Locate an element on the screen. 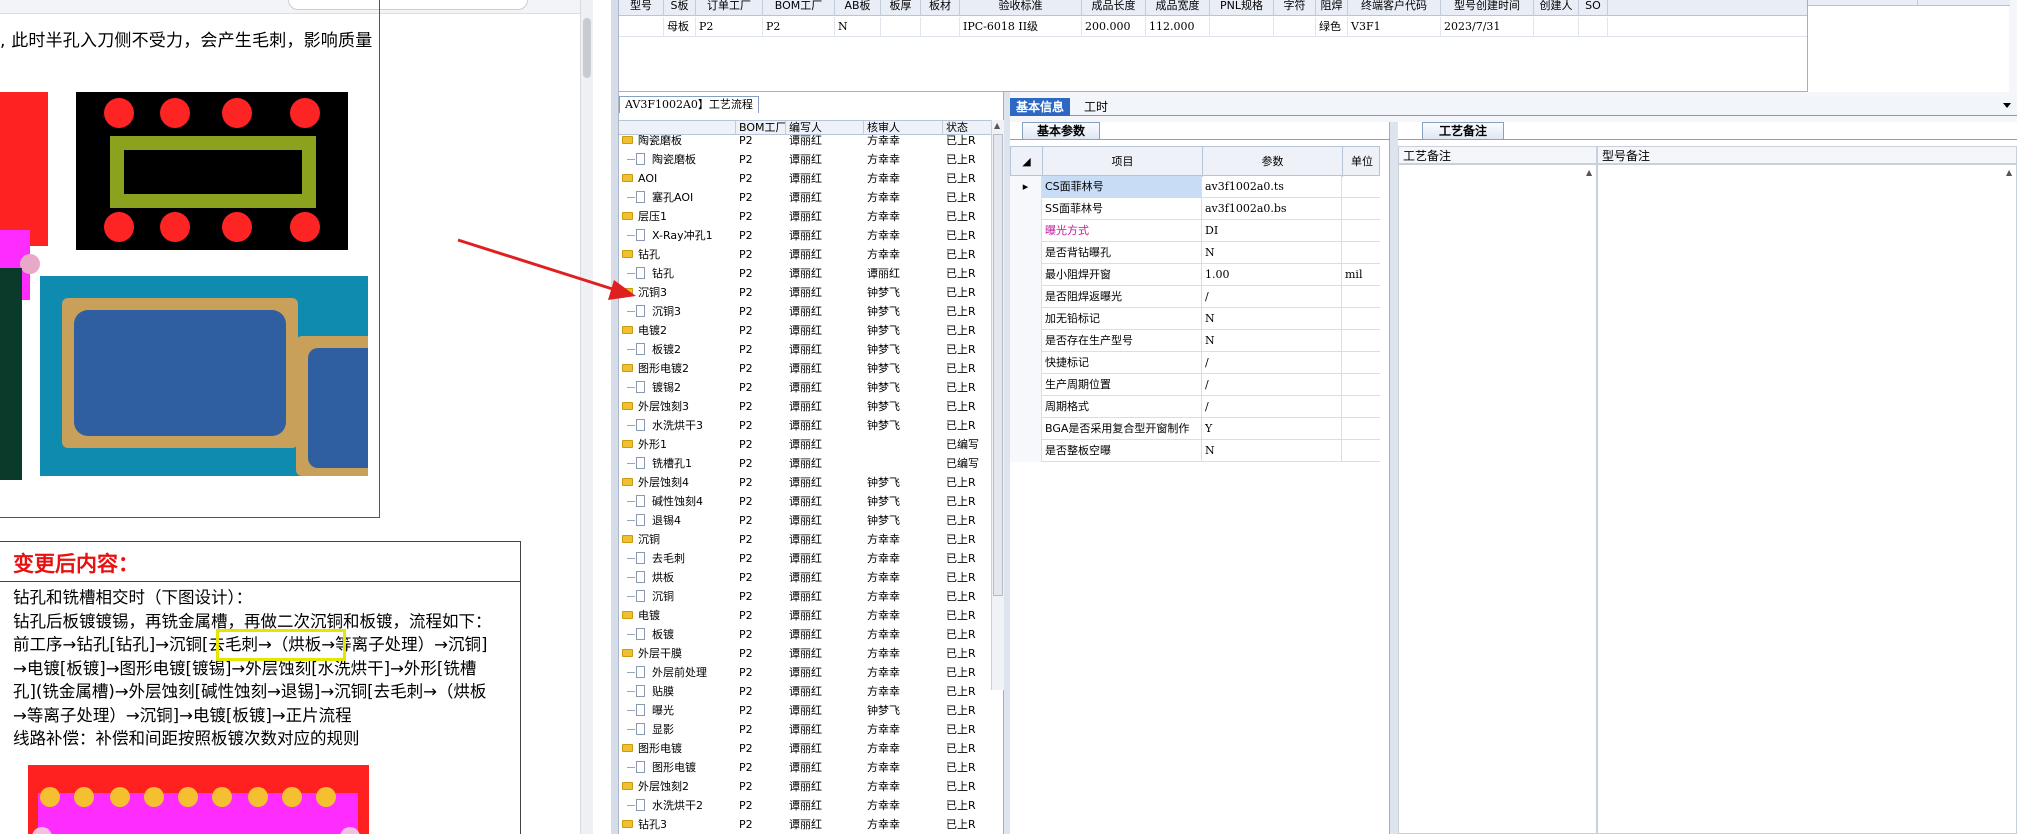 The width and height of the screenshot is (2017, 834). col-header: PNL规格 is located at coordinates (1242, 8).